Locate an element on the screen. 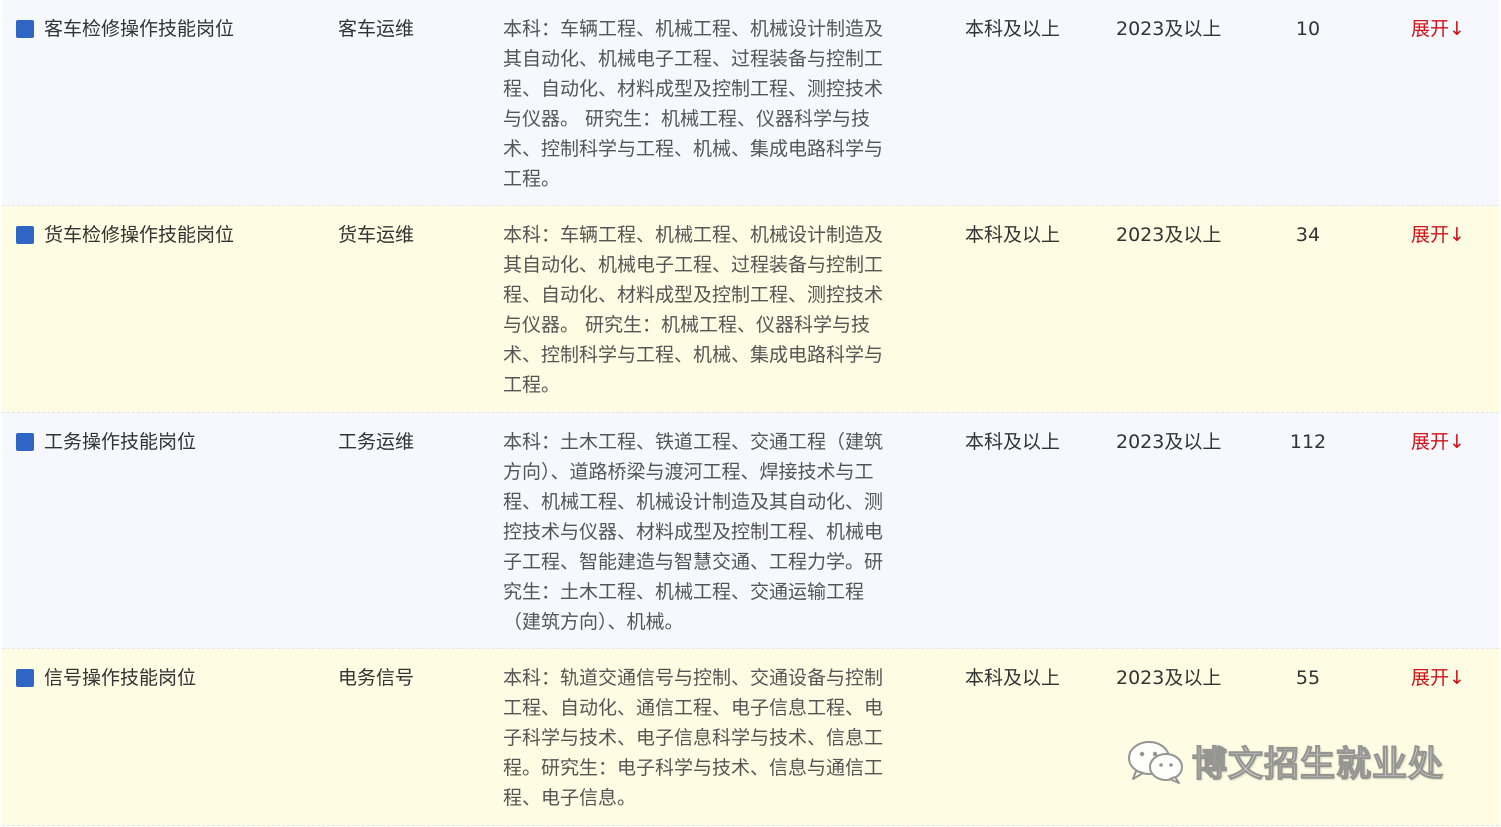 The width and height of the screenshot is (1501, 827). position-name-cell: 客车检修操作技能岗位 is located at coordinates (125, 29).